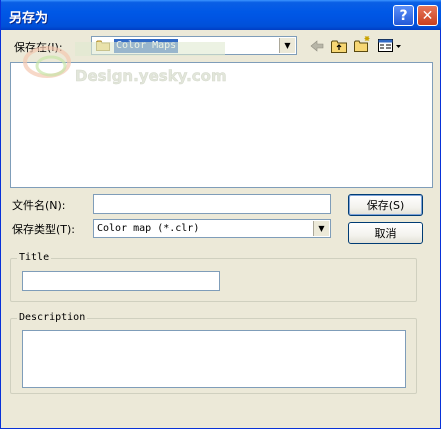  What do you see at coordinates (34, 257) in the screenshot?
I see `title-group-label: Title` at bounding box center [34, 257].